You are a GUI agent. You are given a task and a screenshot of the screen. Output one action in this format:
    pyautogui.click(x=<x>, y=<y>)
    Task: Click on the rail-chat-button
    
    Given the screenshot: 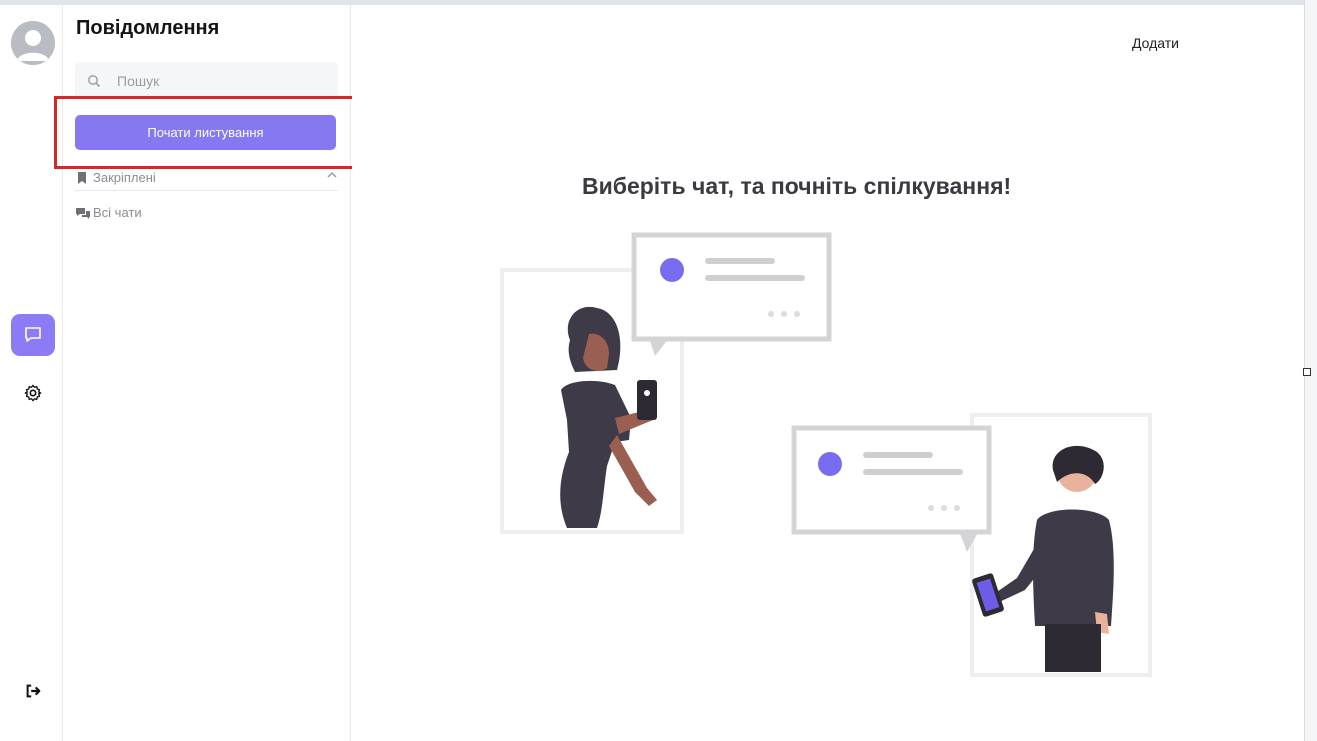 What is the action you would take?
    pyautogui.click(x=33, y=335)
    